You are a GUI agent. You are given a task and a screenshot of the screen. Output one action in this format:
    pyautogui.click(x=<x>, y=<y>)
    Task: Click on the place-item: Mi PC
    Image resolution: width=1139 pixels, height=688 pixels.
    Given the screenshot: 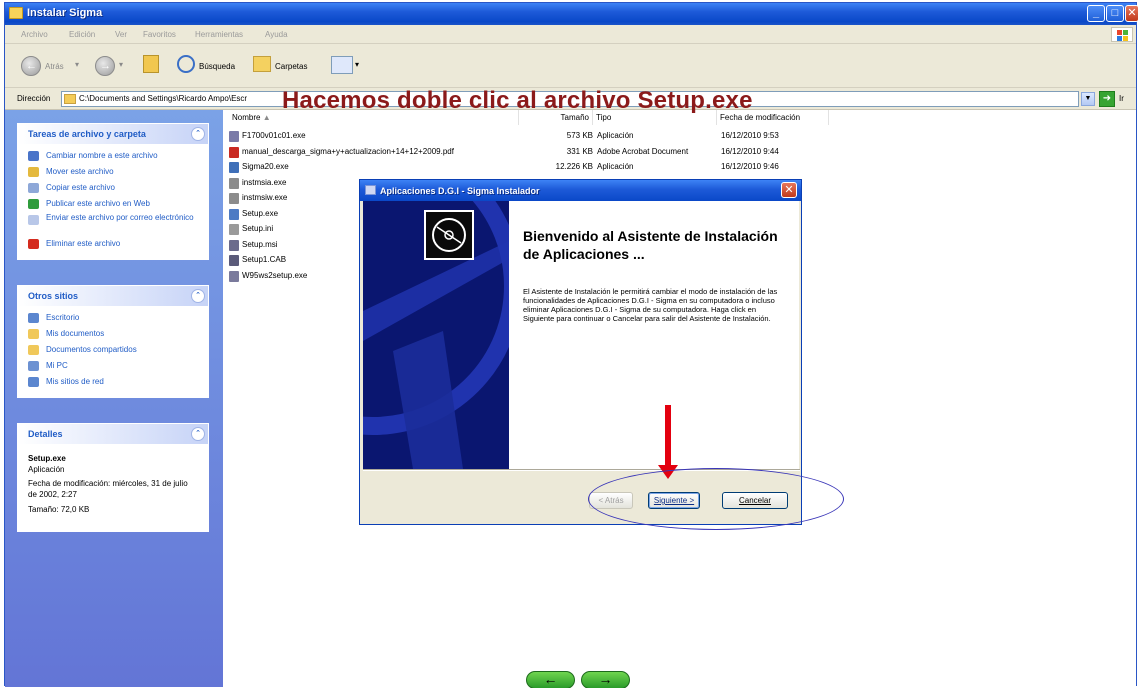 What is the action you would take?
    pyautogui.click(x=113, y=367)
    